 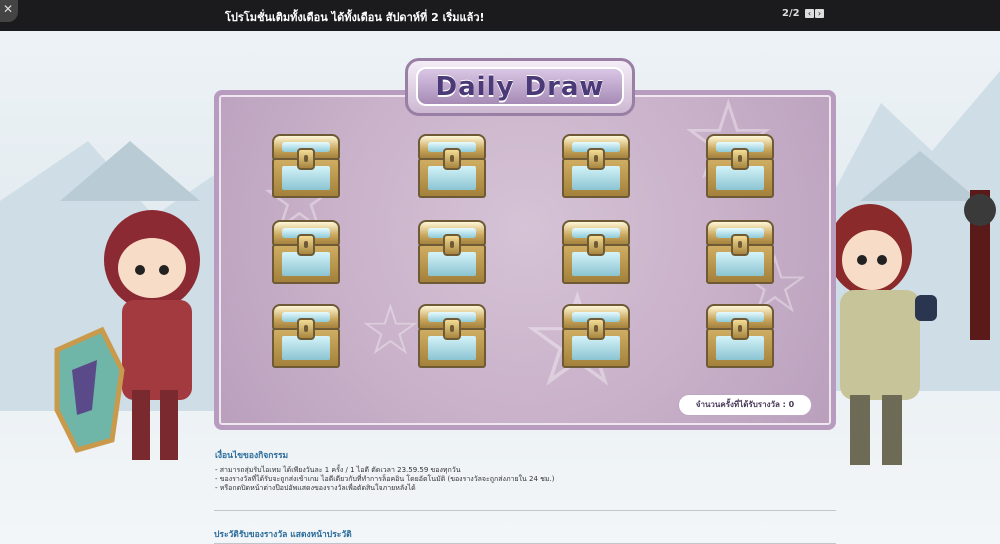 I want to click on daily-draw-header: Daily Draw, so click(x=520, y=87).